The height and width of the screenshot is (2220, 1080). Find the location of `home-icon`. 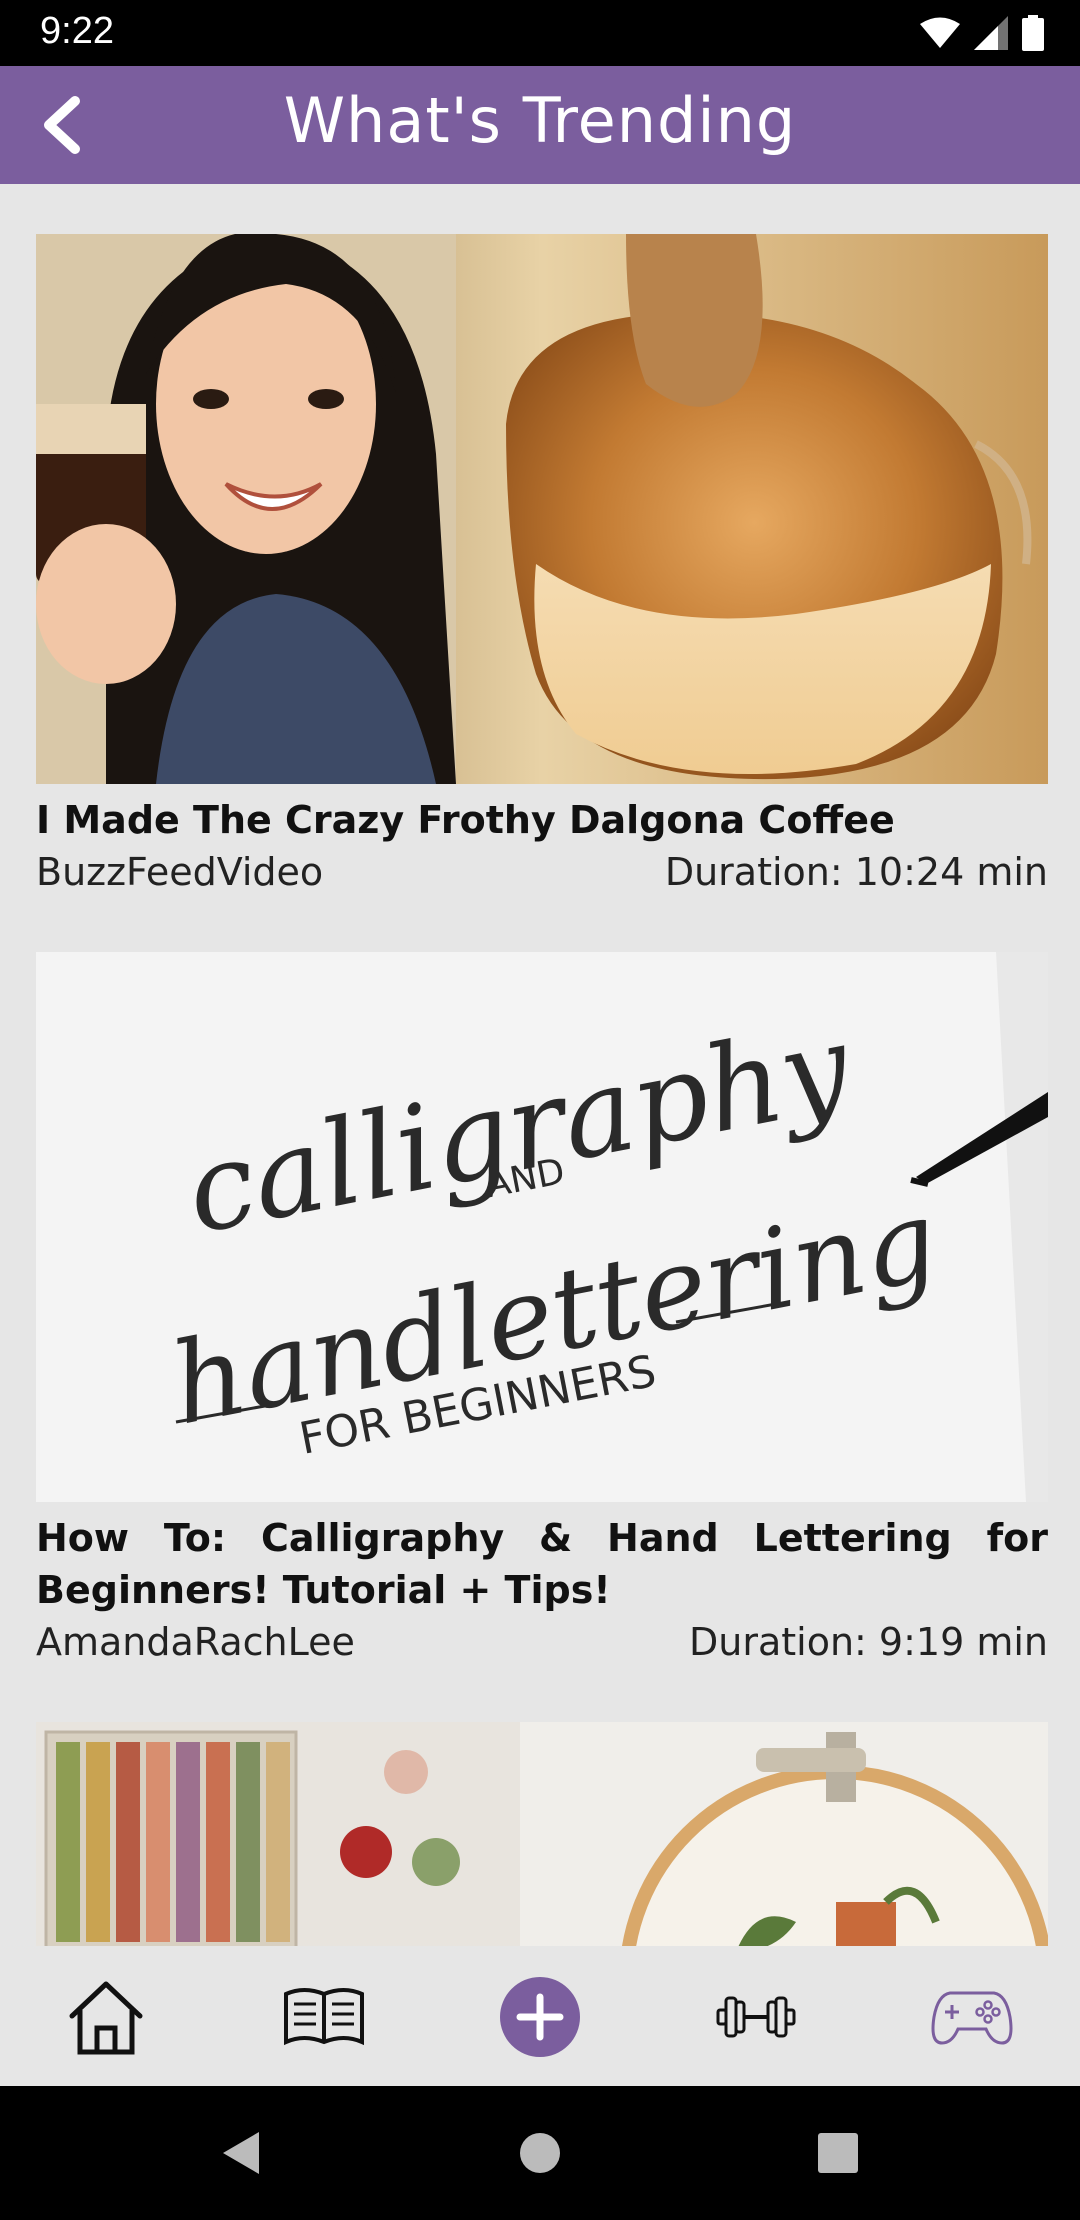

home-icon is located at coordinates (106, 2018).